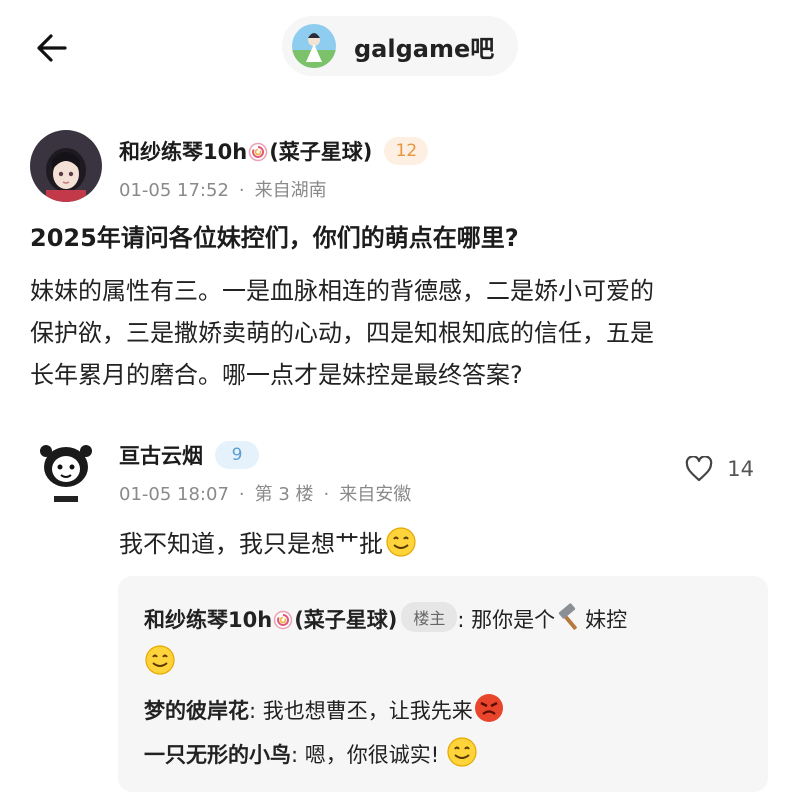 This screenshot has width=800, height=797. What do you see at coordinates (270, 620) in the screenshot?
I see `sub-reply-author: 和纱练琴10h (菜子星球)` at bounding box center [270, 620].